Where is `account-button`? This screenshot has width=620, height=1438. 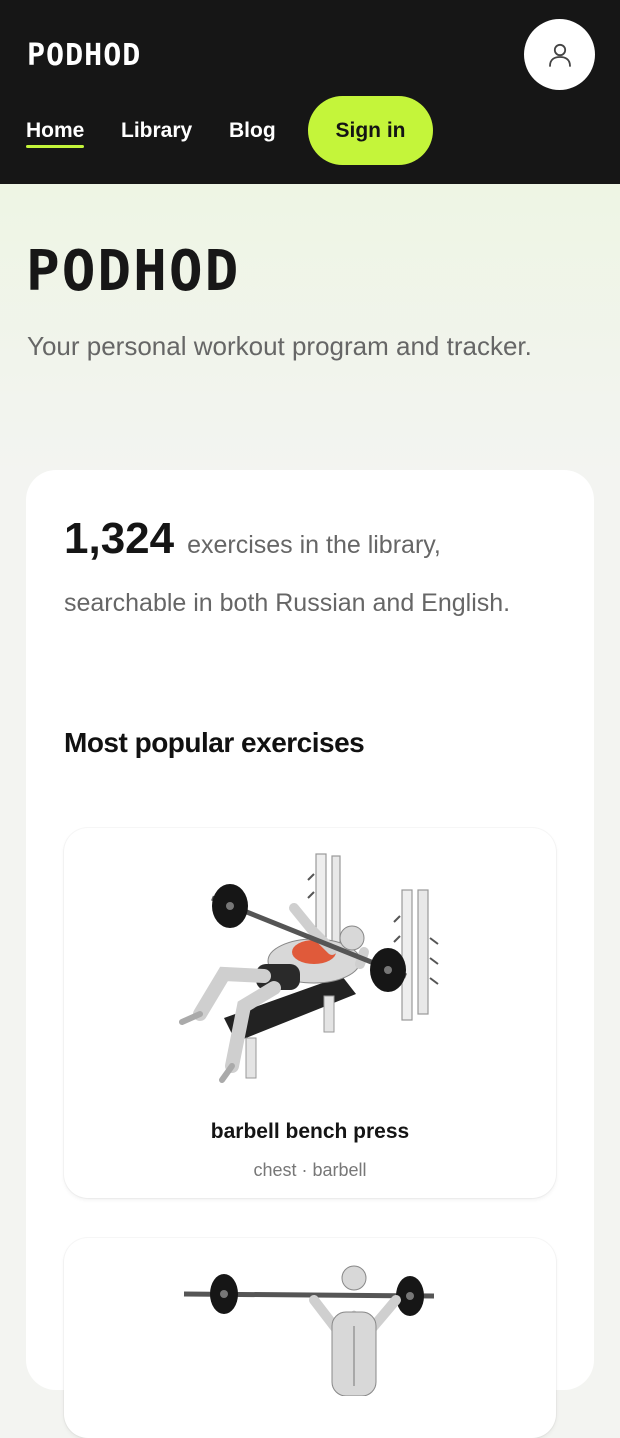
account-button is located at coordinates (559, 54).